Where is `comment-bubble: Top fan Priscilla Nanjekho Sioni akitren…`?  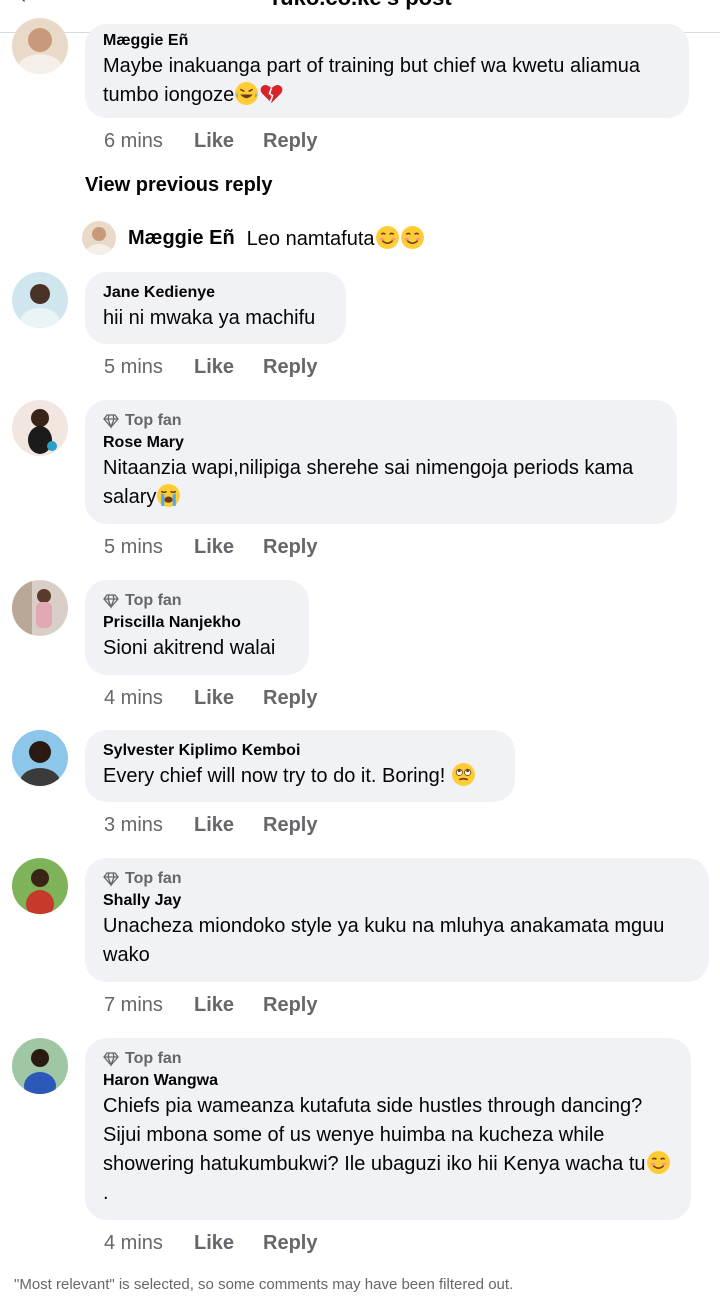 comment-bubble: Top fan Priscilla Nanjekho Sioni akitren… is located at coordinates (197, 627).